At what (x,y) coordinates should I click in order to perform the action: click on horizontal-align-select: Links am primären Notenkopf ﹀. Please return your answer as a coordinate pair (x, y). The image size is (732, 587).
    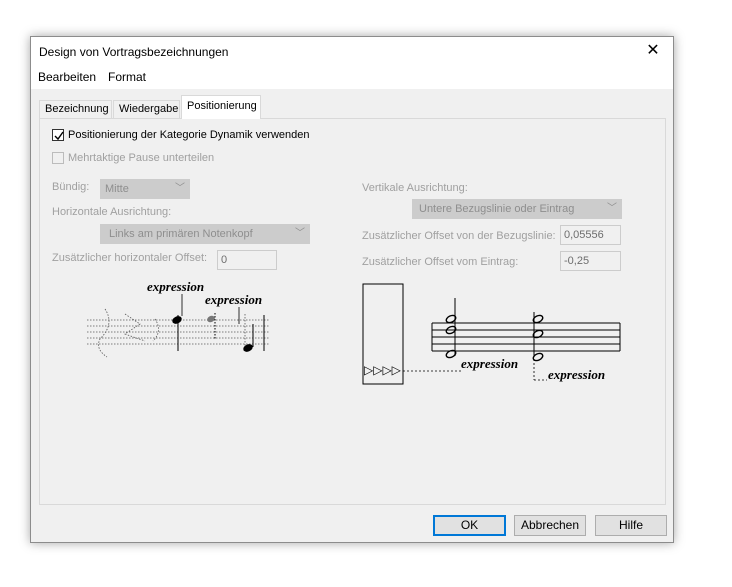
    Looking at the image, I should click on (205, 234).